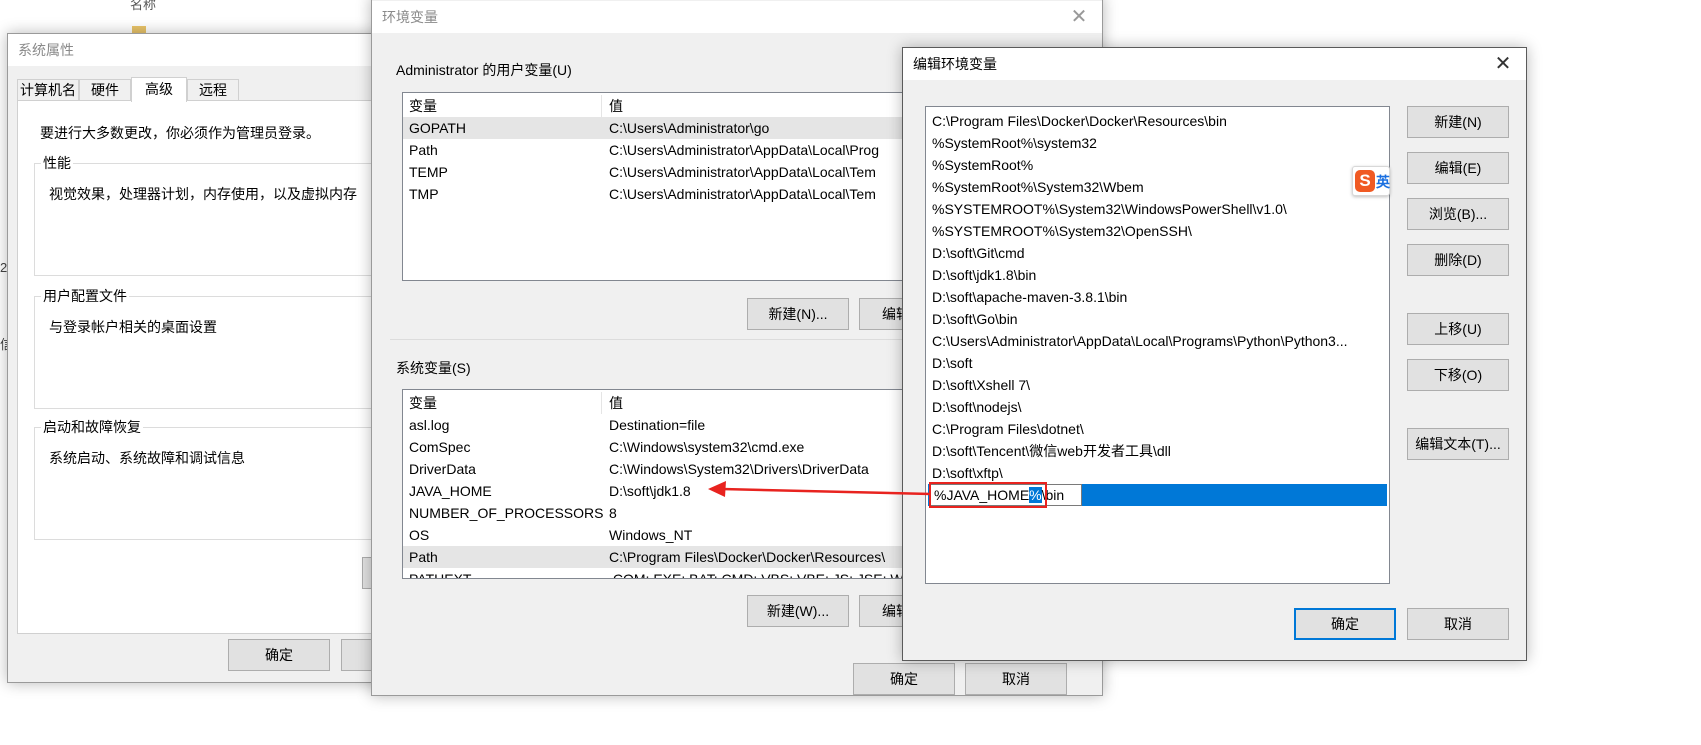 Image resolution: width=1701 pixels, height=745 pixels. Describe the element at coordinates (1159, 187) in the screenshot. I see `list-item: %SystemRoot%\System32\Wbem` at that location.